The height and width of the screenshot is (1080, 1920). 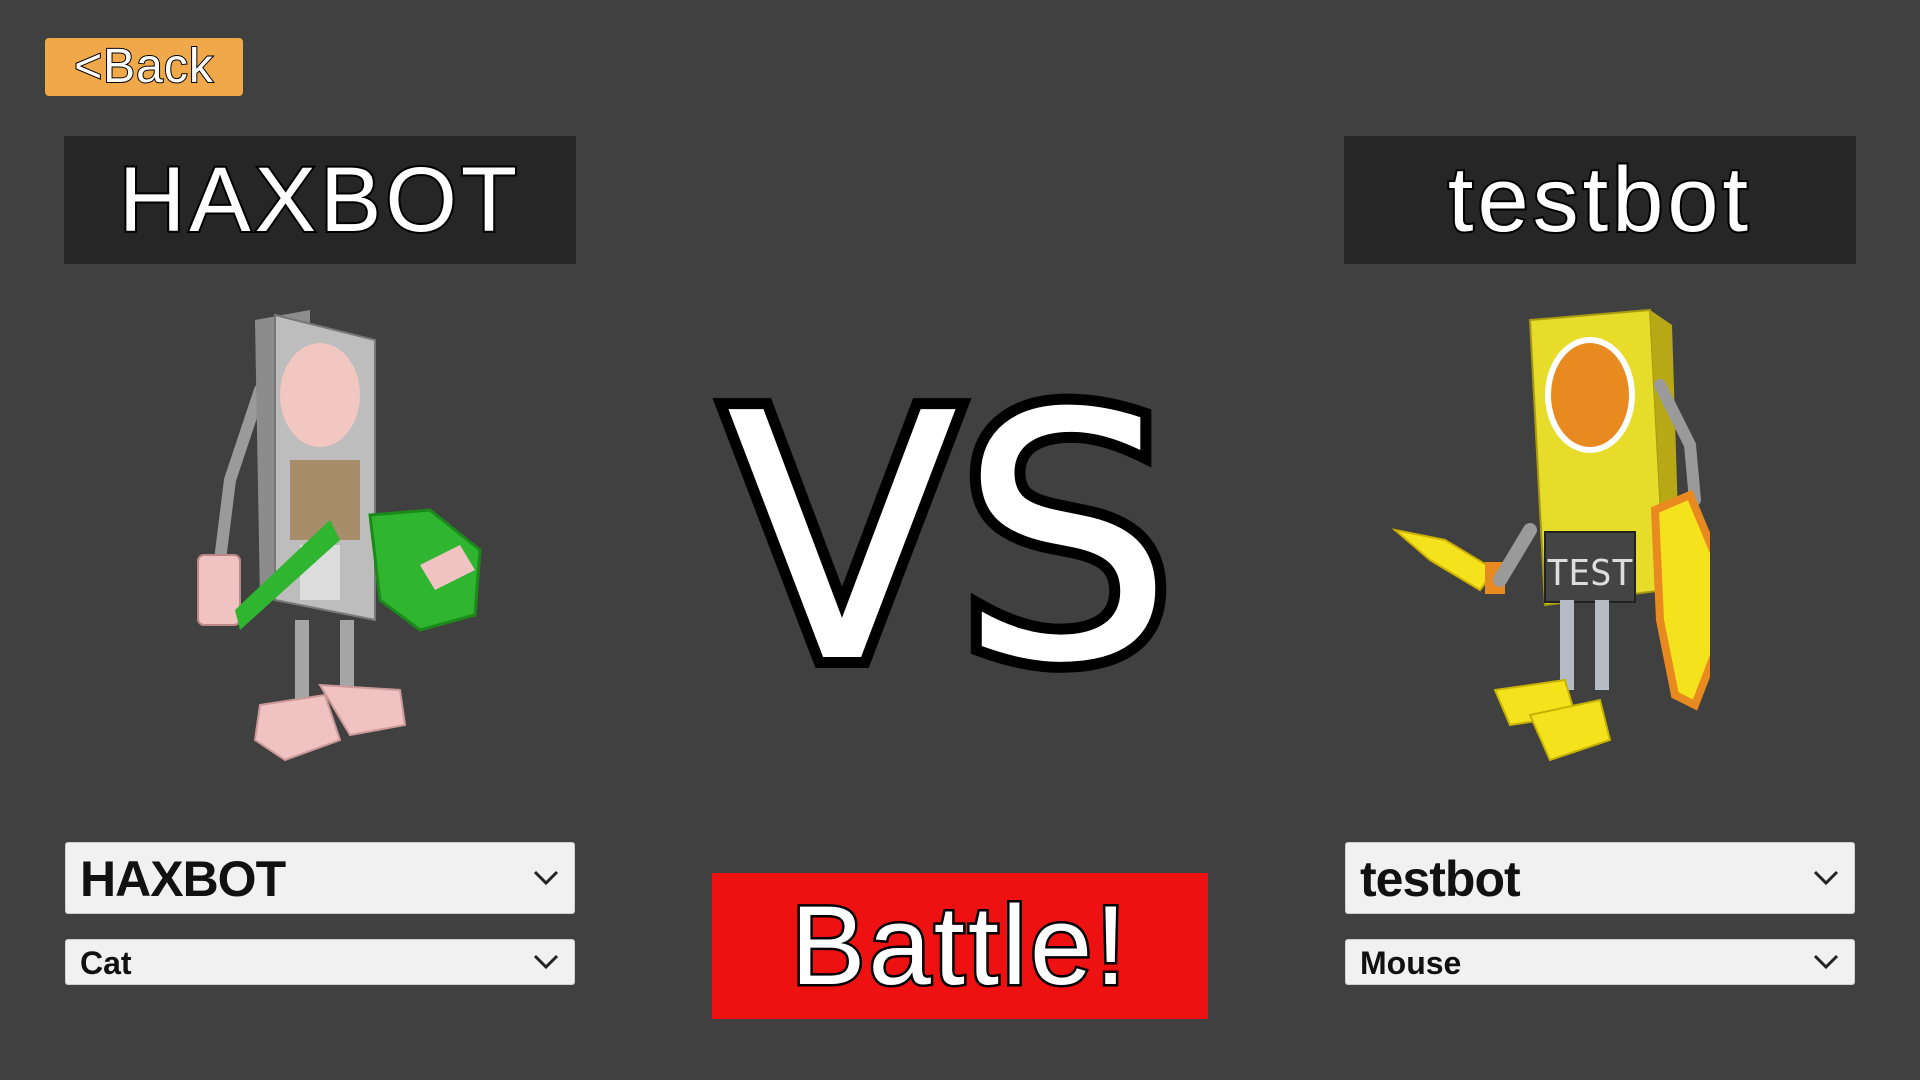 What do you see at coordinates (960, 946) in the screenshot?
I see `battle-button: Battle!` at bounding box center [960, 946].